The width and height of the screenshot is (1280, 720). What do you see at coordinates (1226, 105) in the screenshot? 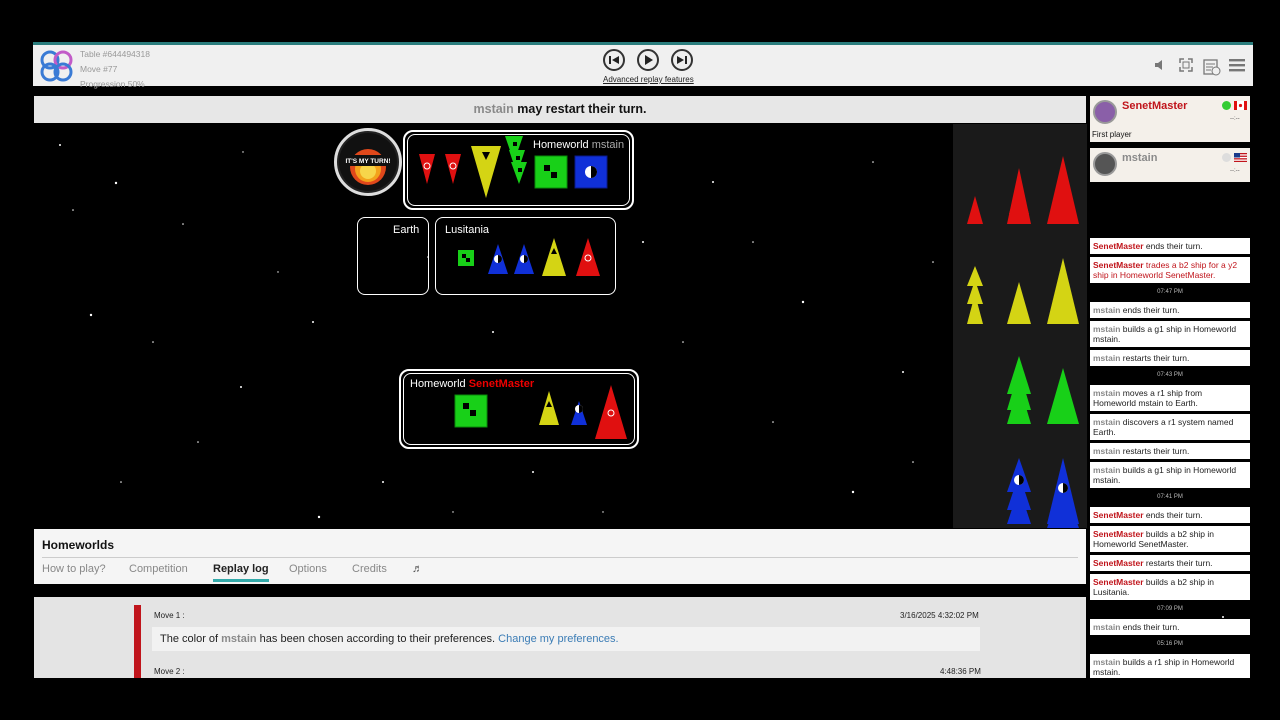
I see `online-dot` at bounding box center [1226, 105].